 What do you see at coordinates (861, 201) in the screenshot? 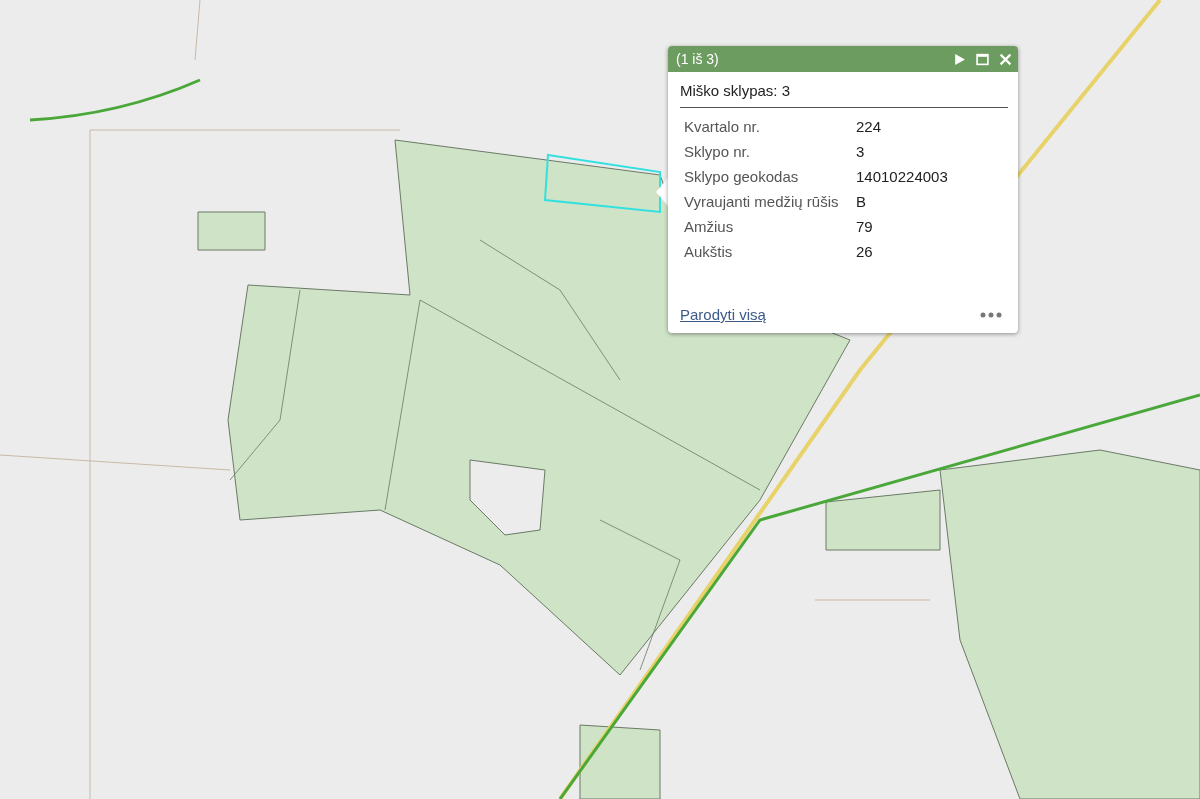
I see `field-value: B` at bounding box center [861, 201].